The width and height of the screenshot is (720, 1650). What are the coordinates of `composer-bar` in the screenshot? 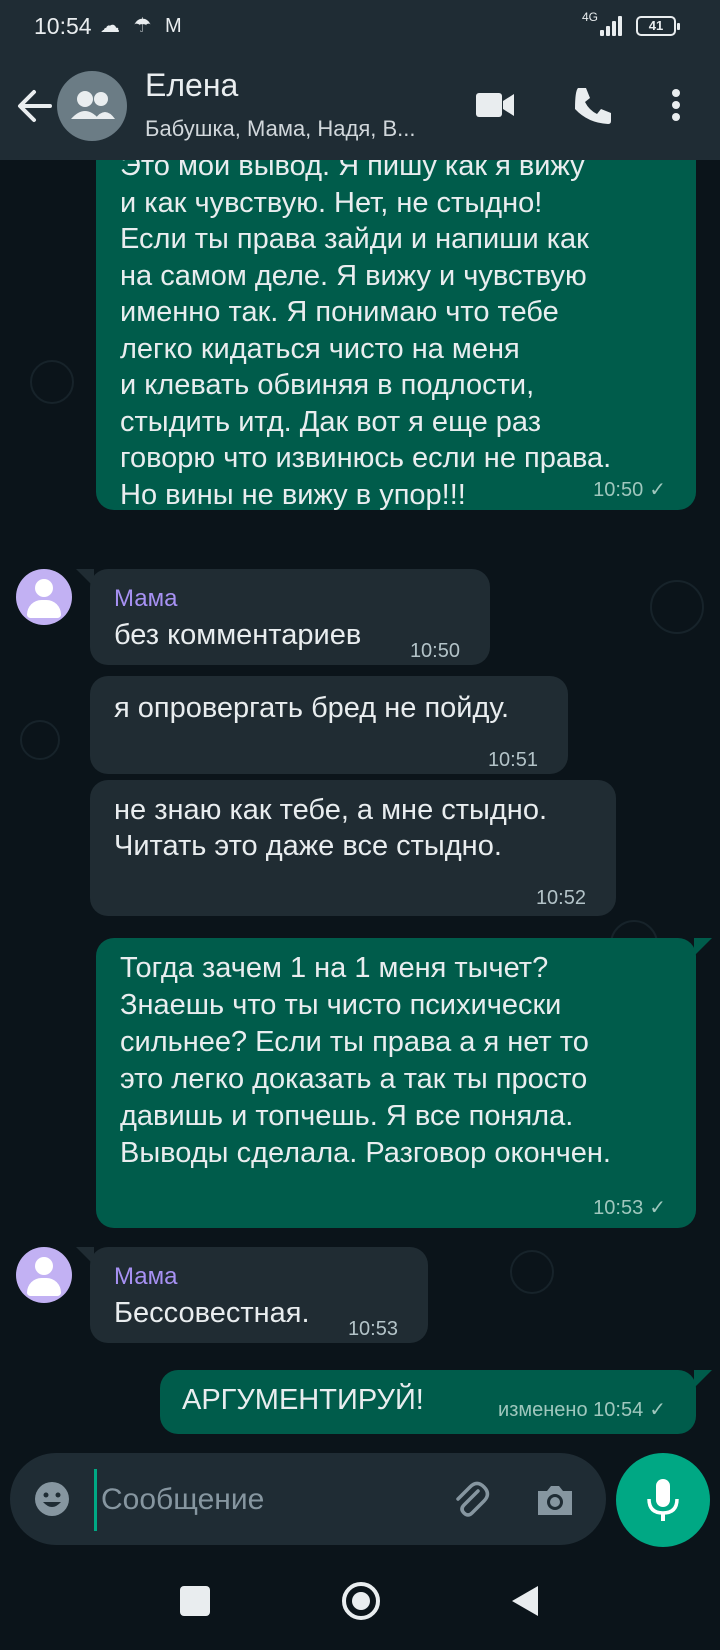 It's located at (360, 1501).